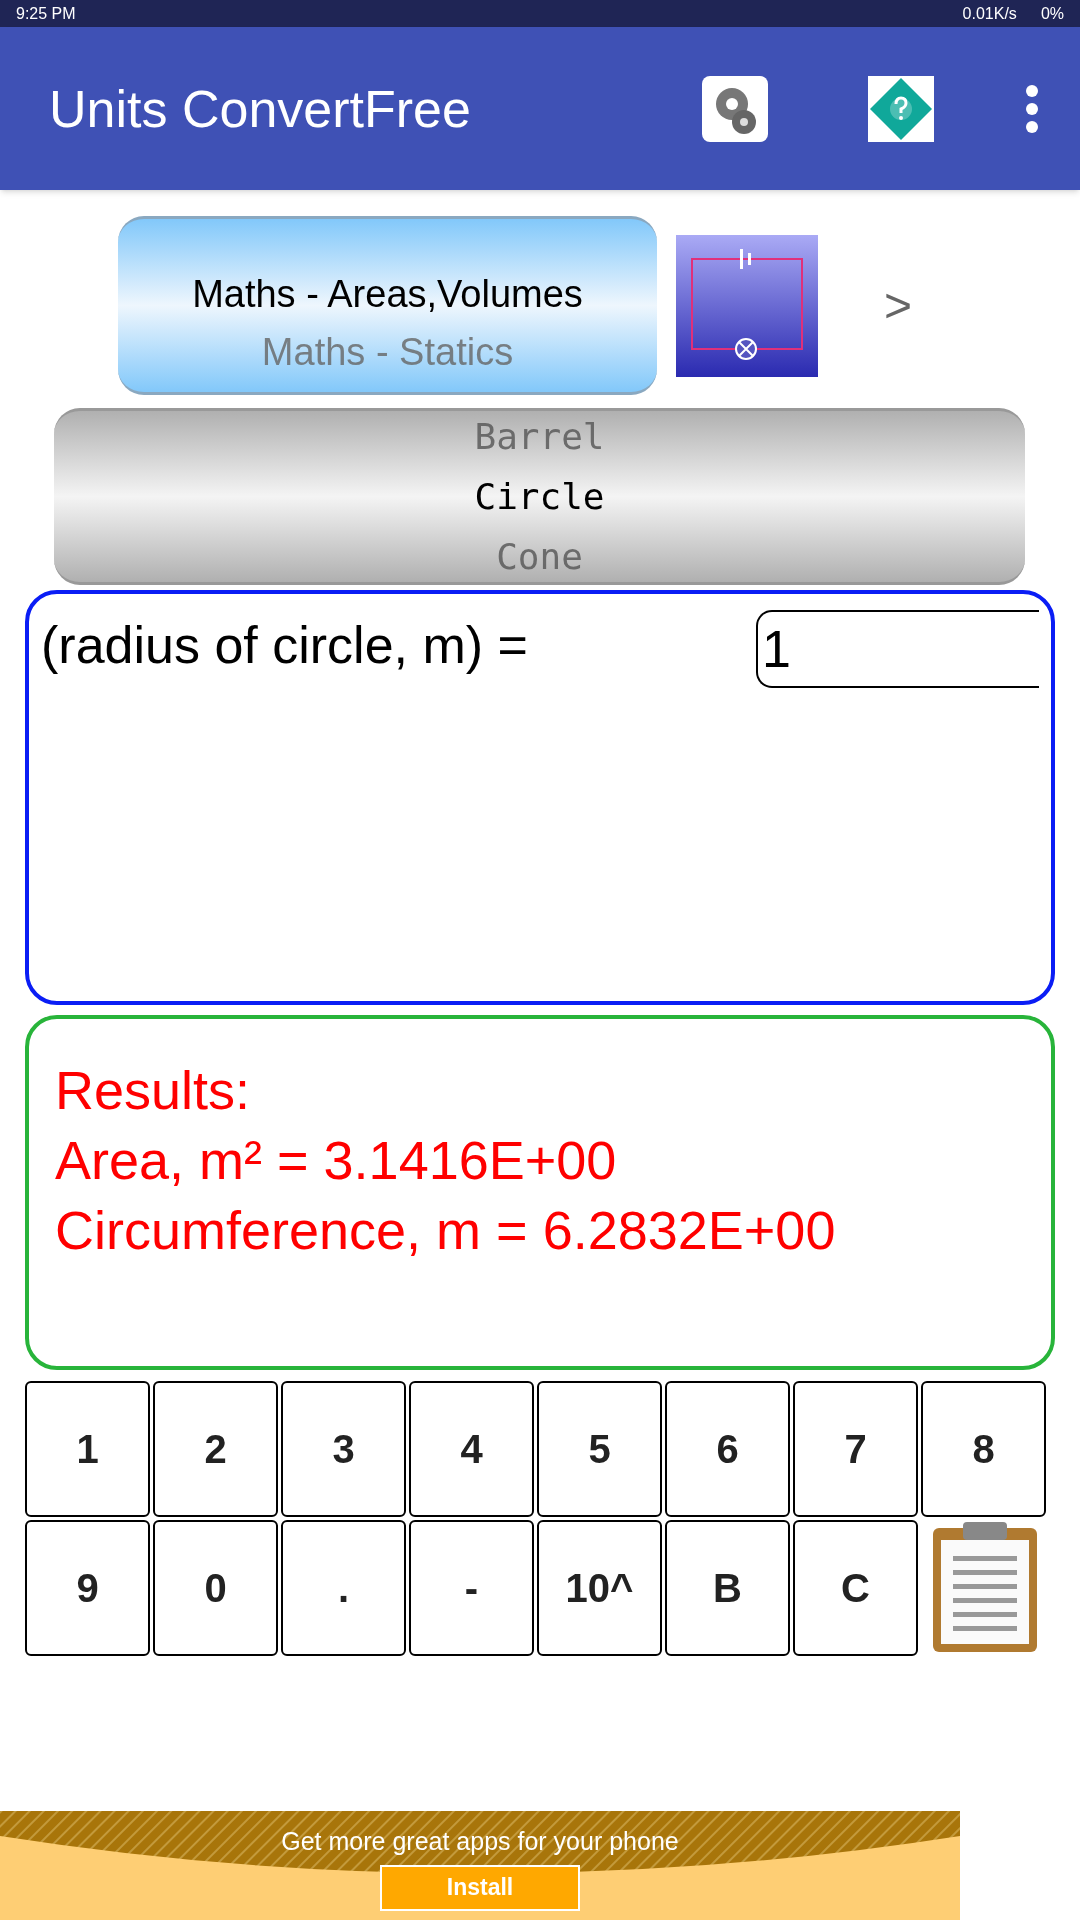 This screenshot has height=1920, width=1080. What do you see at coordinates (343, 1588) in the screenshot?
I see `keypad-key: .` at bounding box center [343, 1588].